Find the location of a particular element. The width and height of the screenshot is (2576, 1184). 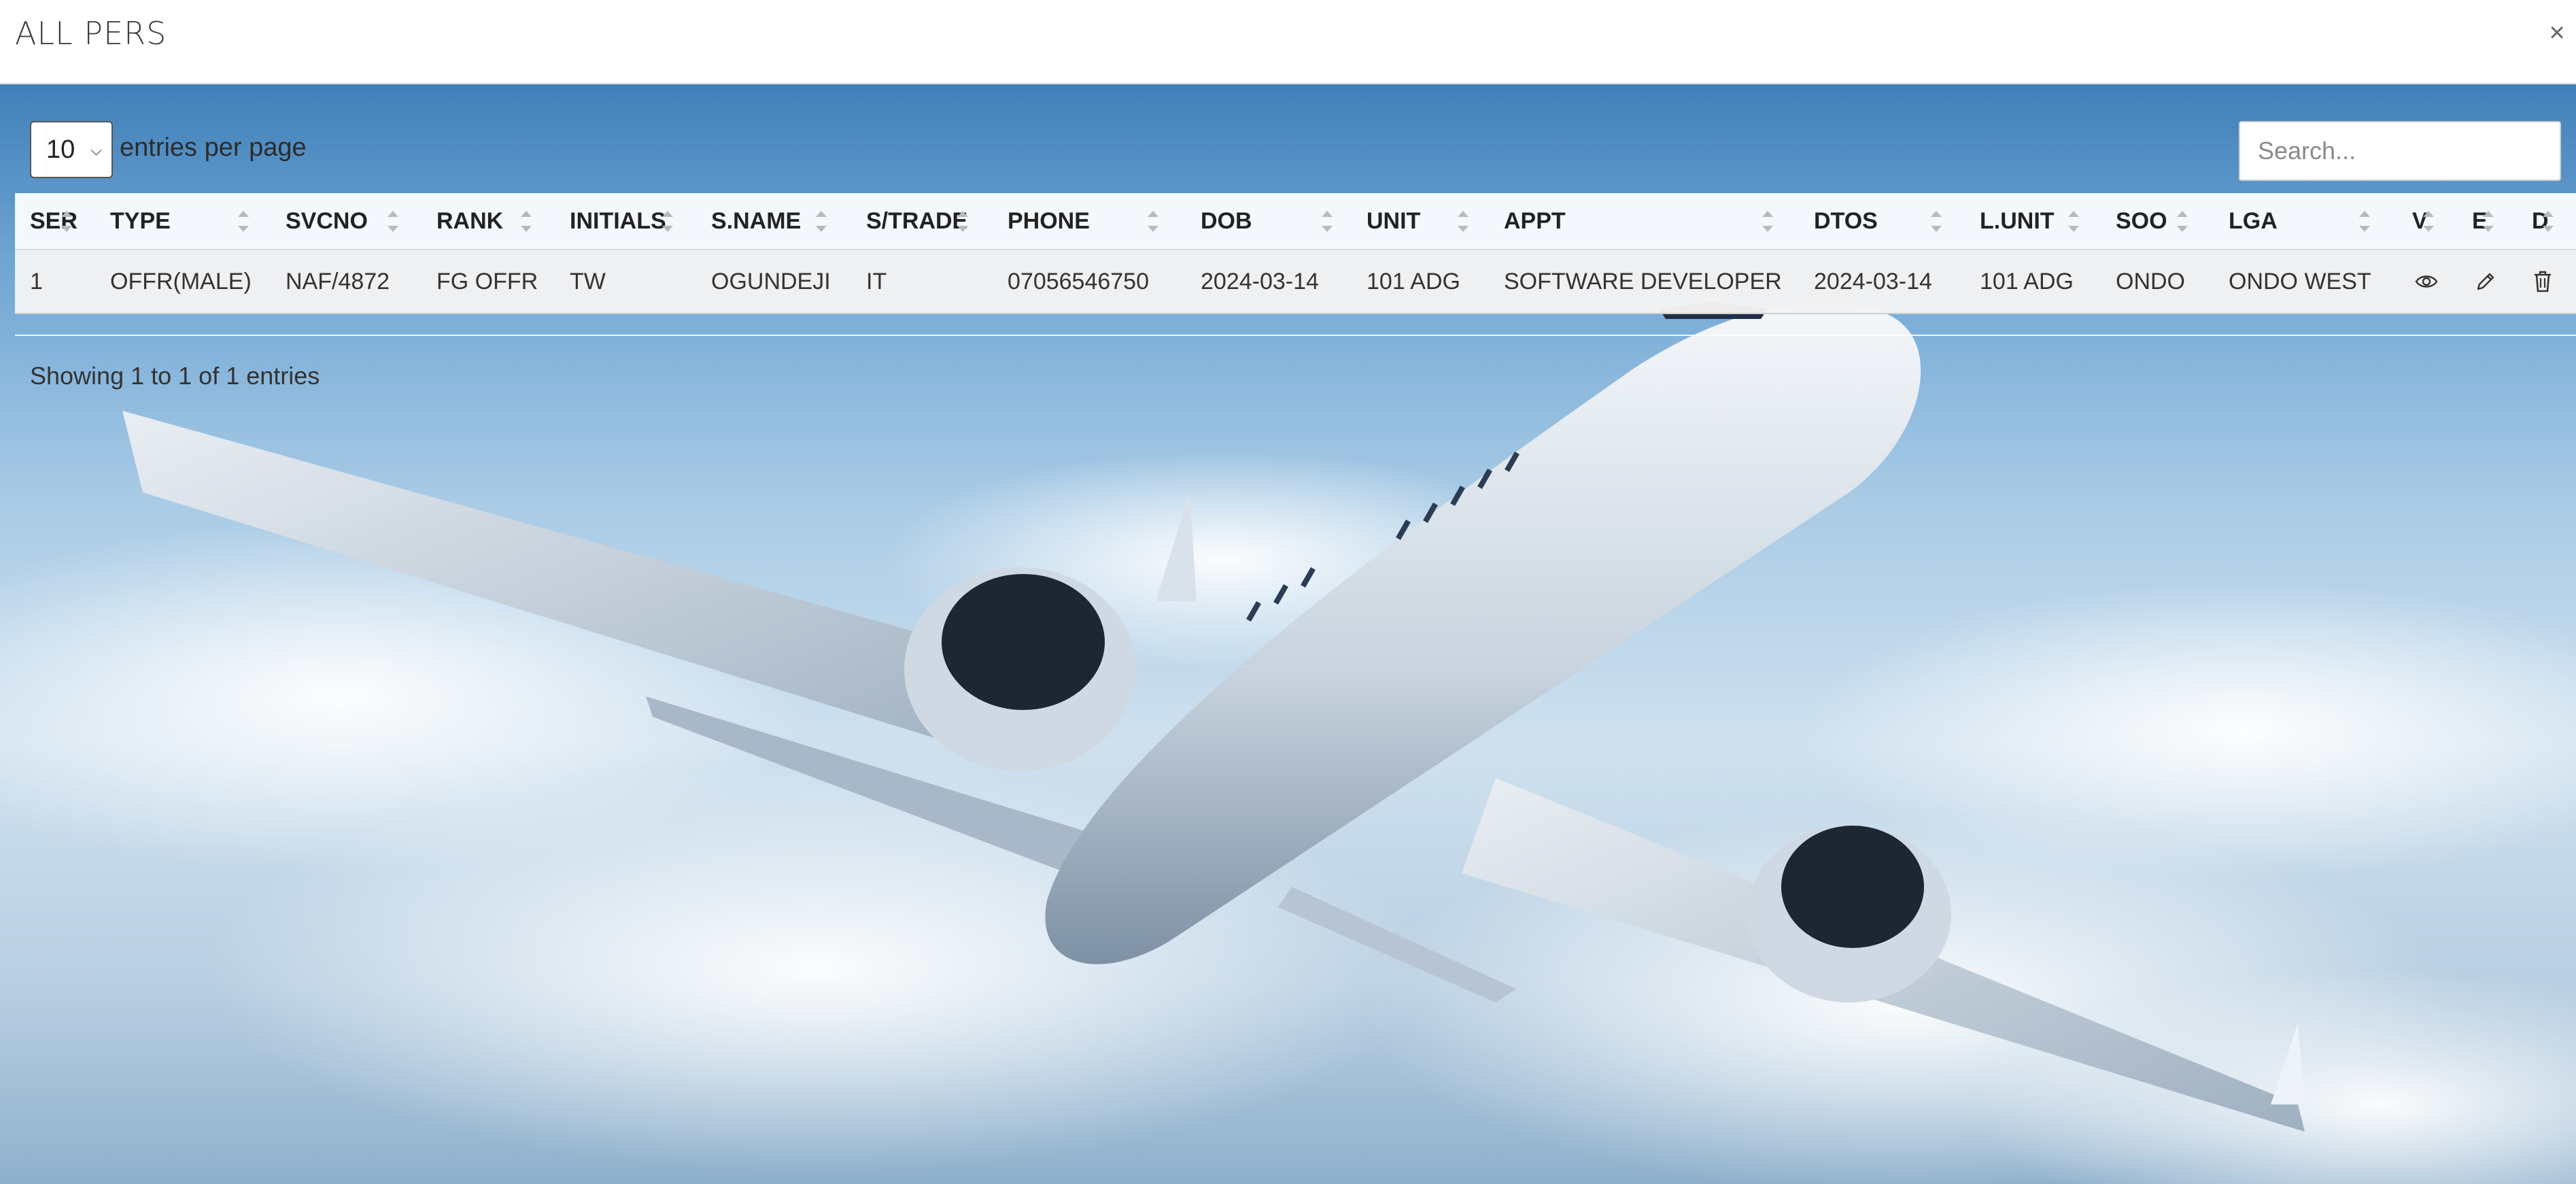

view-button is located at coordinates (2426, 281).